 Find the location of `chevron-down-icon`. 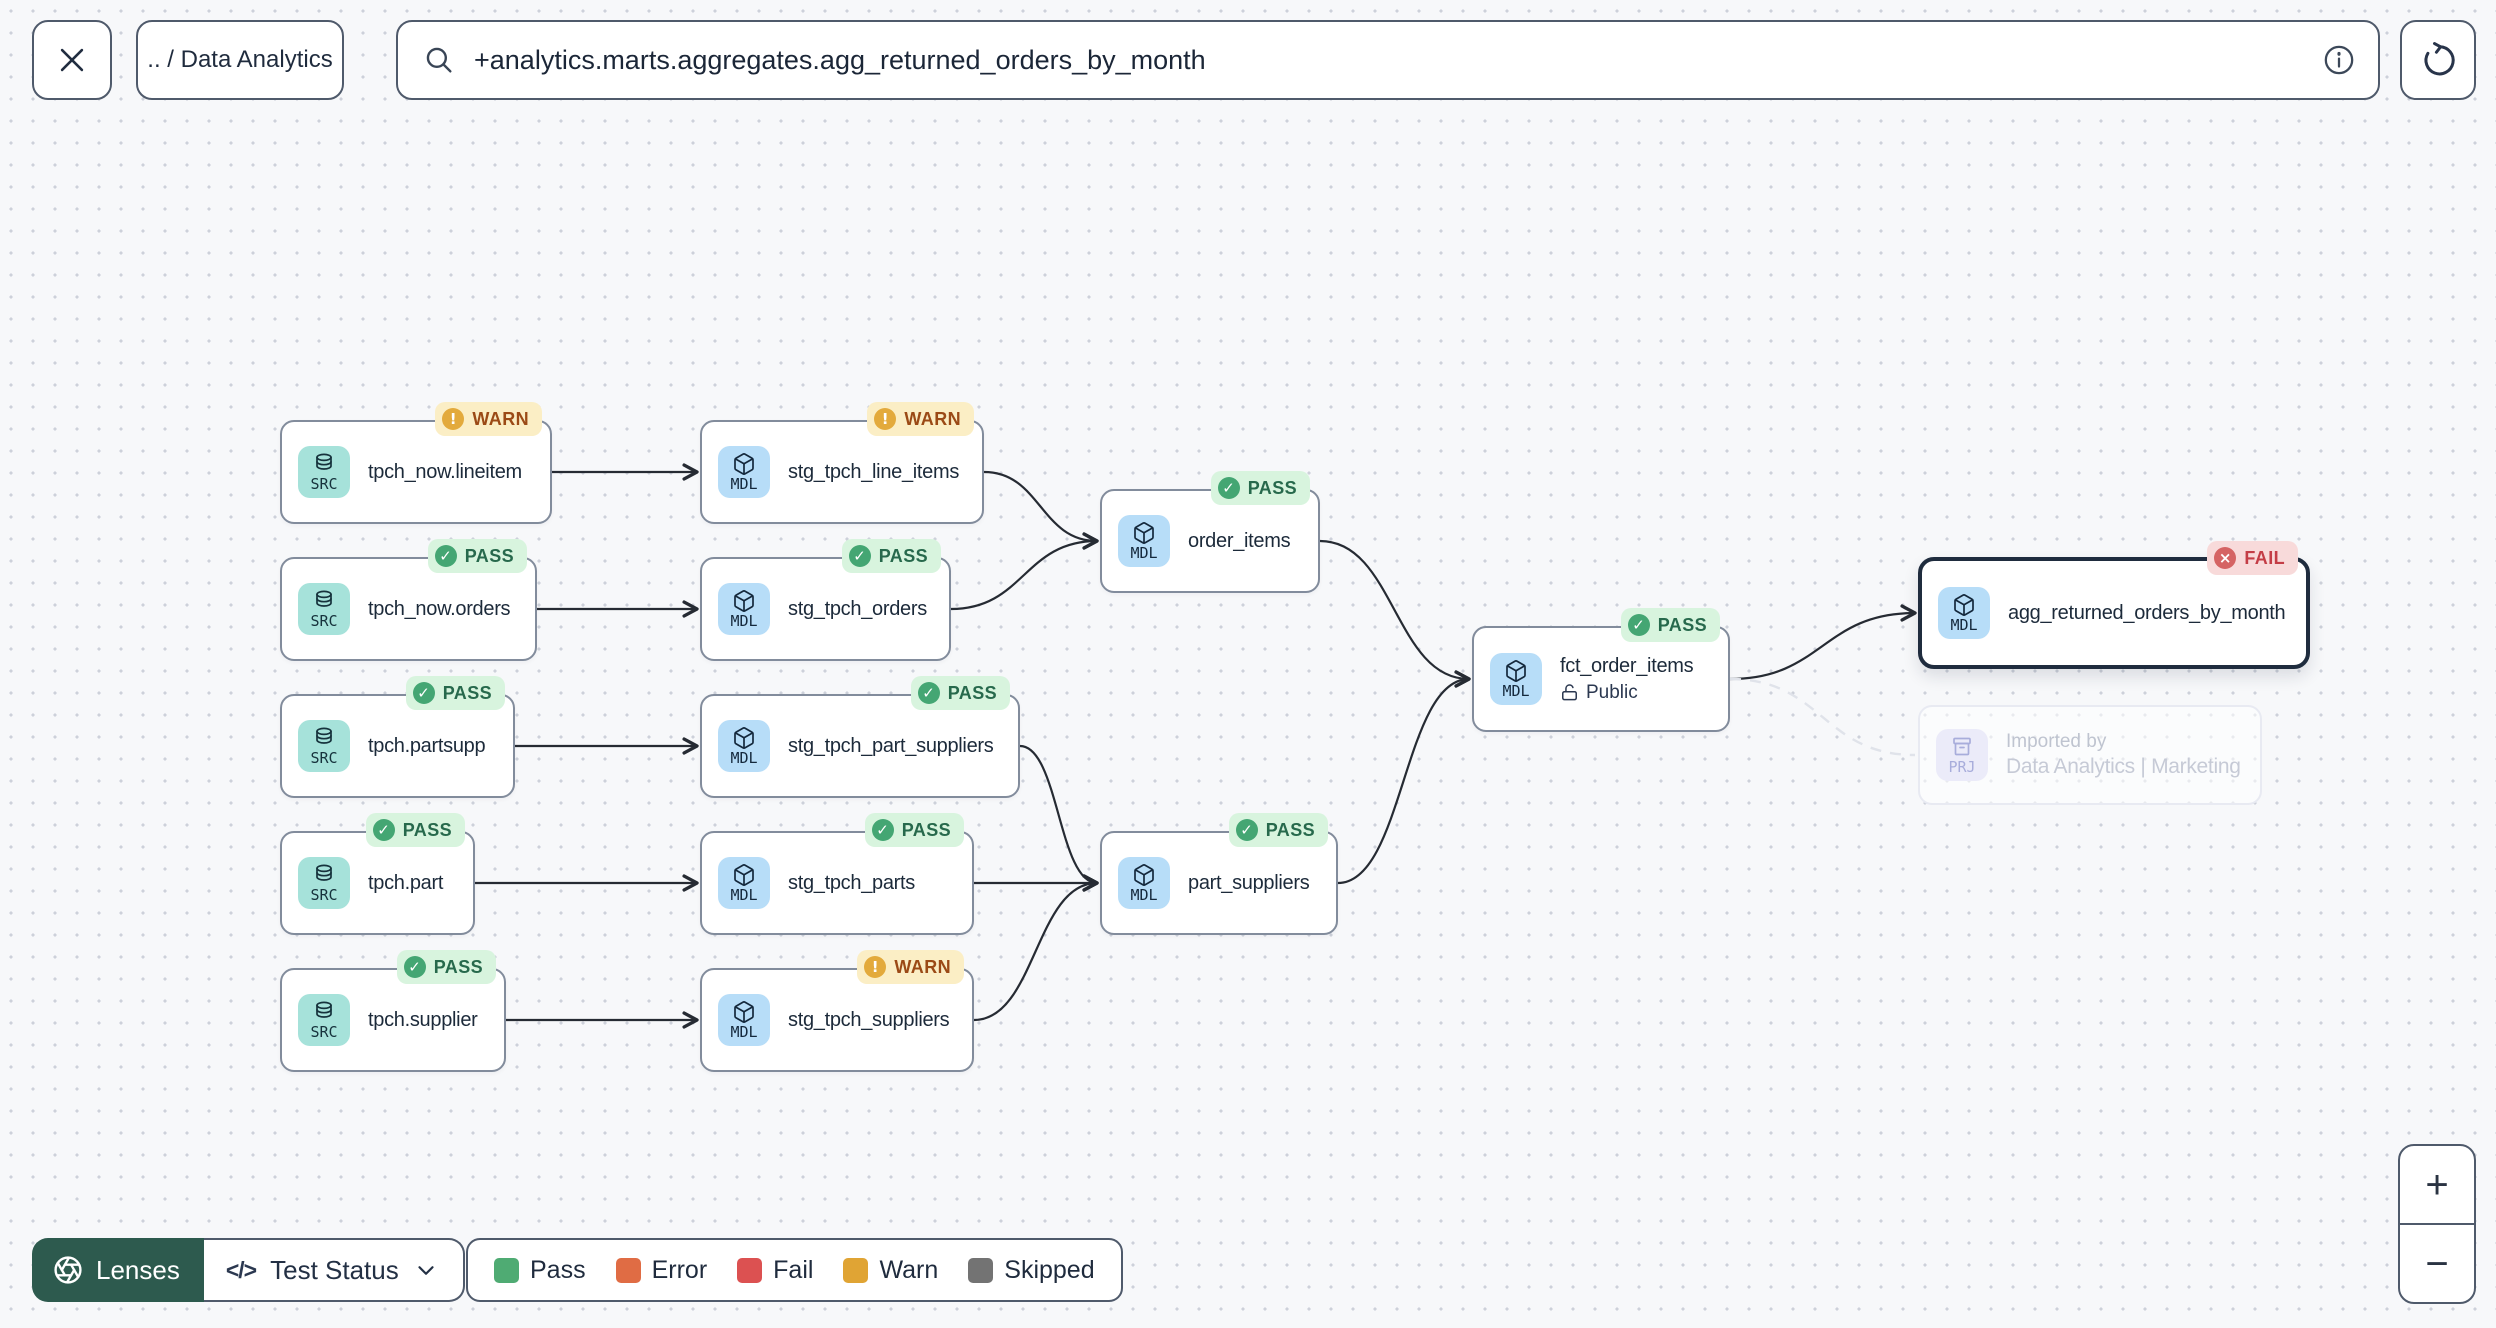

chevron-down-icon is located at coordinates (426, 1270).